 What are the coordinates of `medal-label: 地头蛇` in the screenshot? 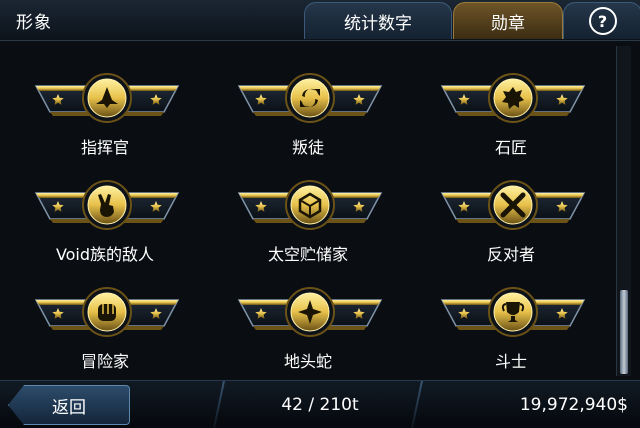 It's located at (307, 361).